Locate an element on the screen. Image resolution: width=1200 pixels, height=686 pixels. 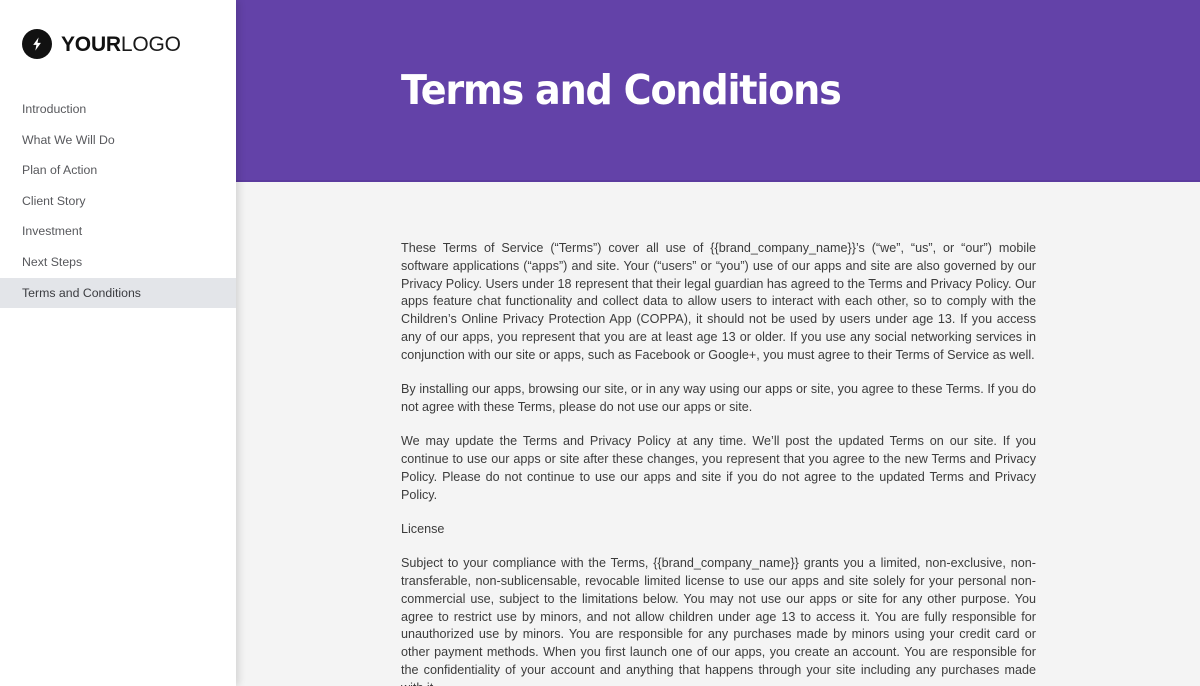
section-heading-license: License is located at coordinates (423, 528).